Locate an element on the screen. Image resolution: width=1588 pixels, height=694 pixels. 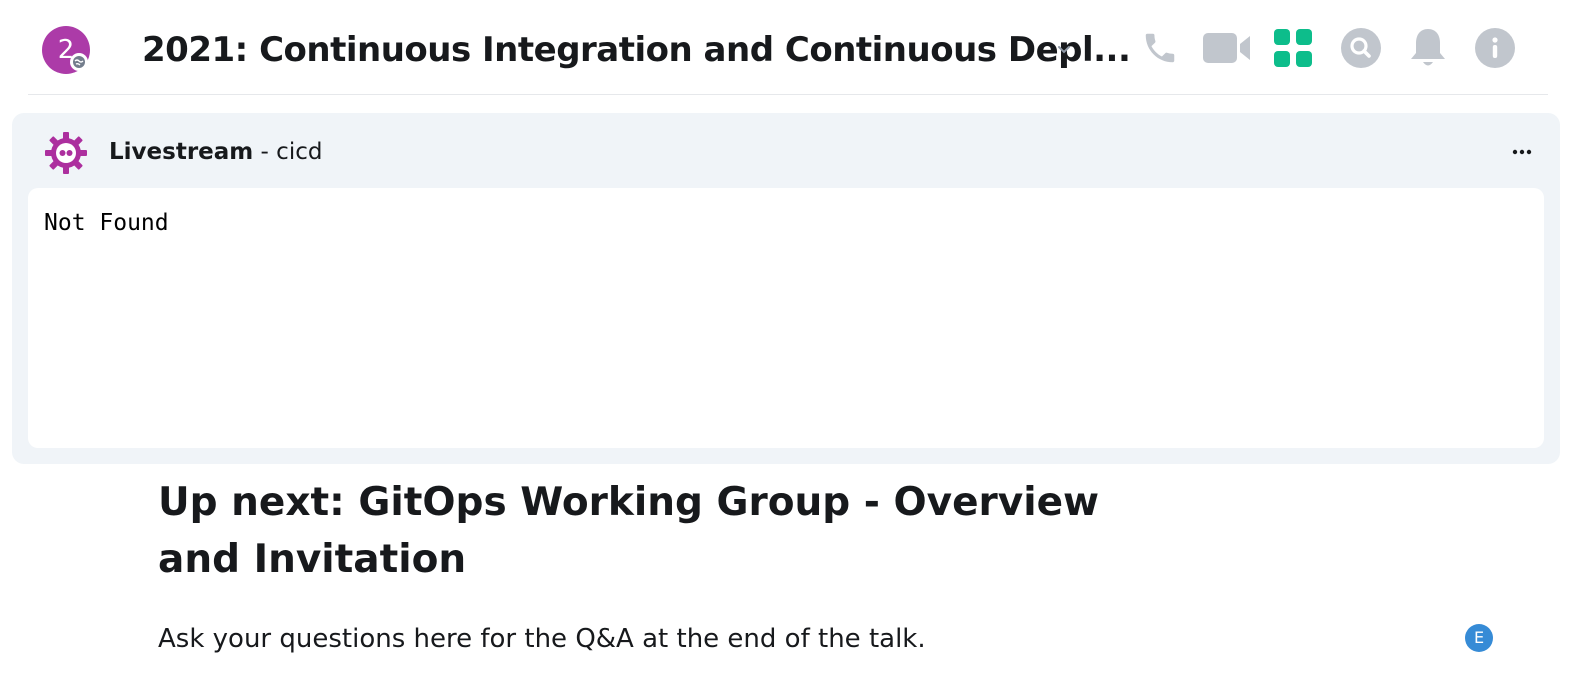
voice-call-button is located at coordinates (1160, 50).